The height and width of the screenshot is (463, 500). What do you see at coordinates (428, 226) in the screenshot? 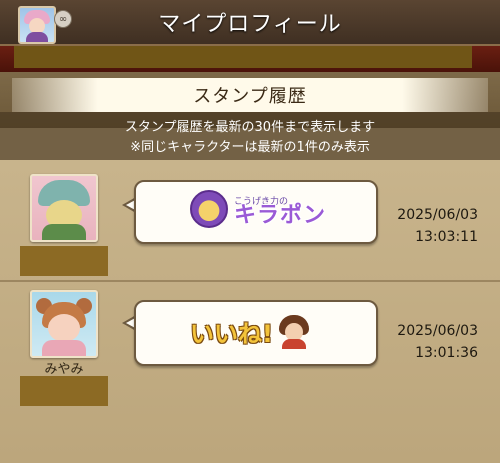
I see `timestamp: 2025/06/03 13:03:11` at bounding box center [428, 226].